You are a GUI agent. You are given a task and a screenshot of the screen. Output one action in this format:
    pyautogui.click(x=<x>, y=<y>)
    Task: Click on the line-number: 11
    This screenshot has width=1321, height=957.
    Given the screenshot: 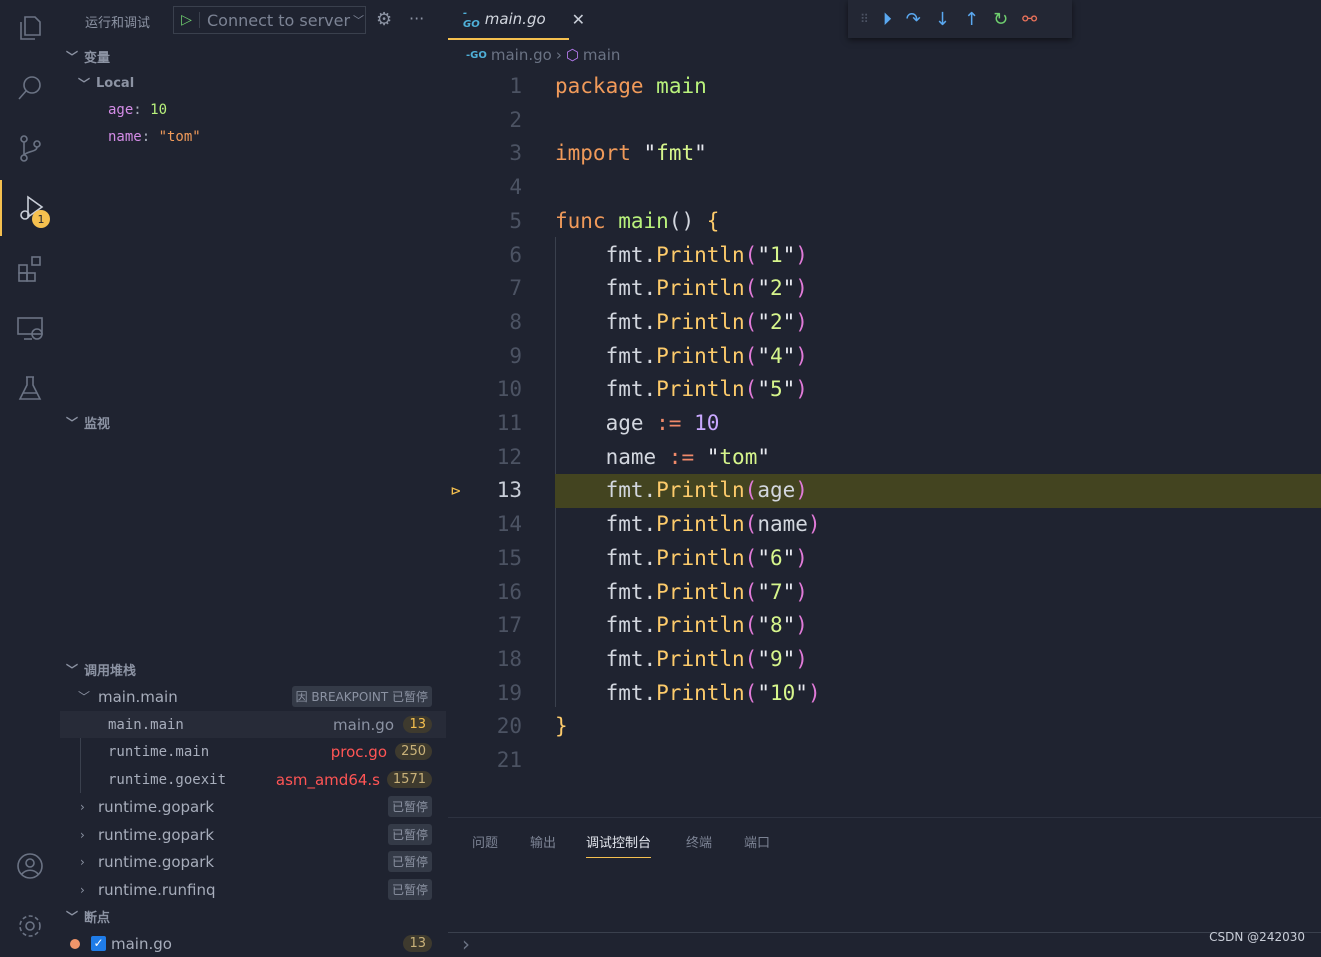 What is the action you would take?
    pyautogui.click(x=509, y=423)
    